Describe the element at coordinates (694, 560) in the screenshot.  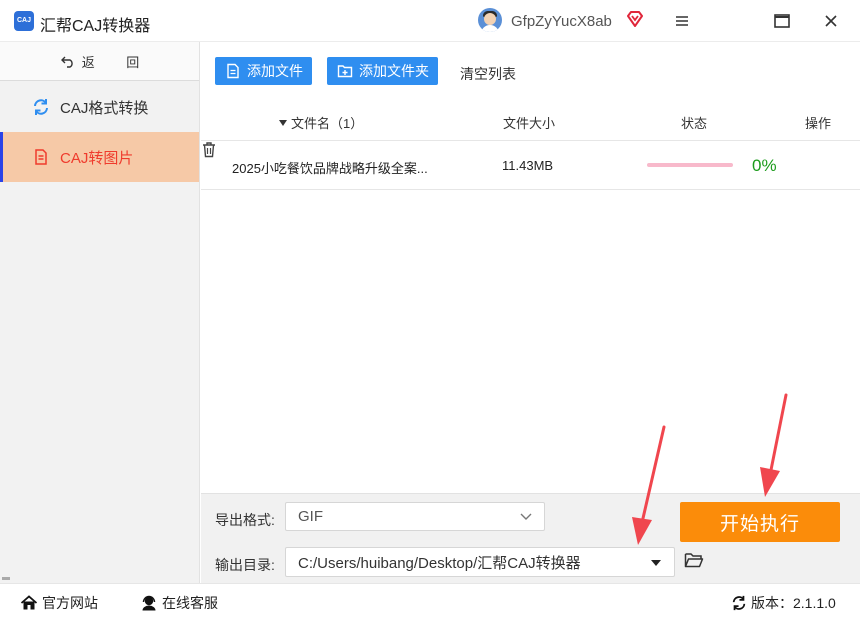
I see `open-folder-icon` at that location.